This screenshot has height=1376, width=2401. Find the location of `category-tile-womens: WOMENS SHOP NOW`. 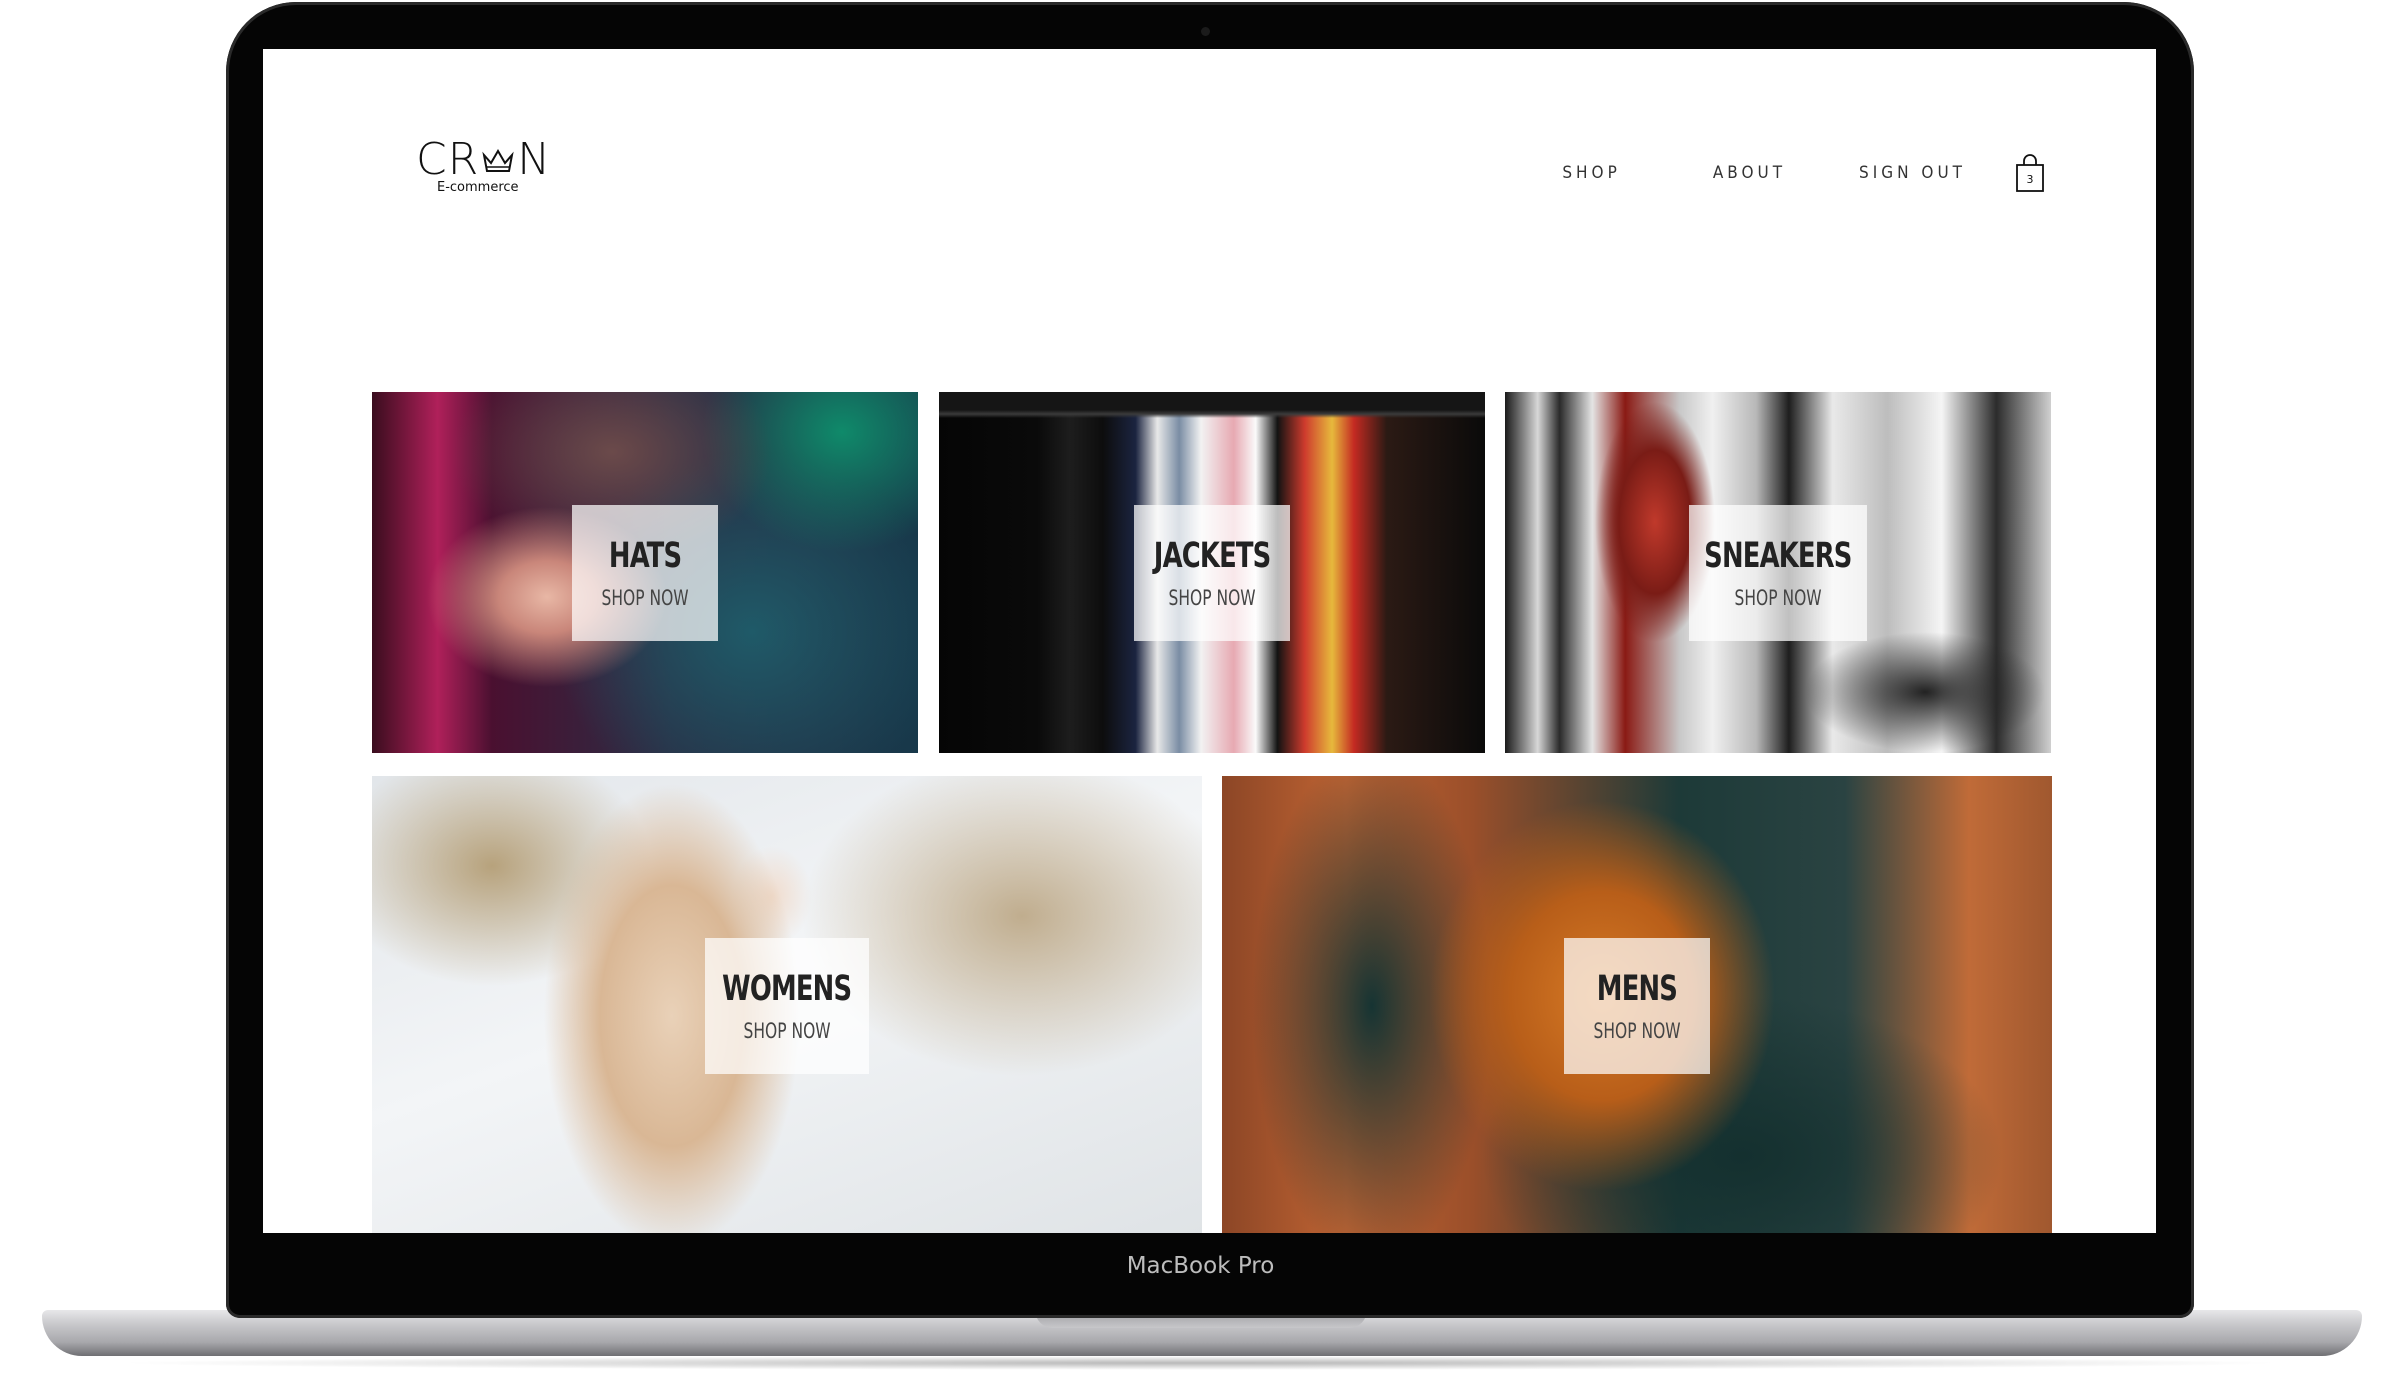

category-tile-womens: WOMENS SHOP NOW is located at coordinates (787, 1004).